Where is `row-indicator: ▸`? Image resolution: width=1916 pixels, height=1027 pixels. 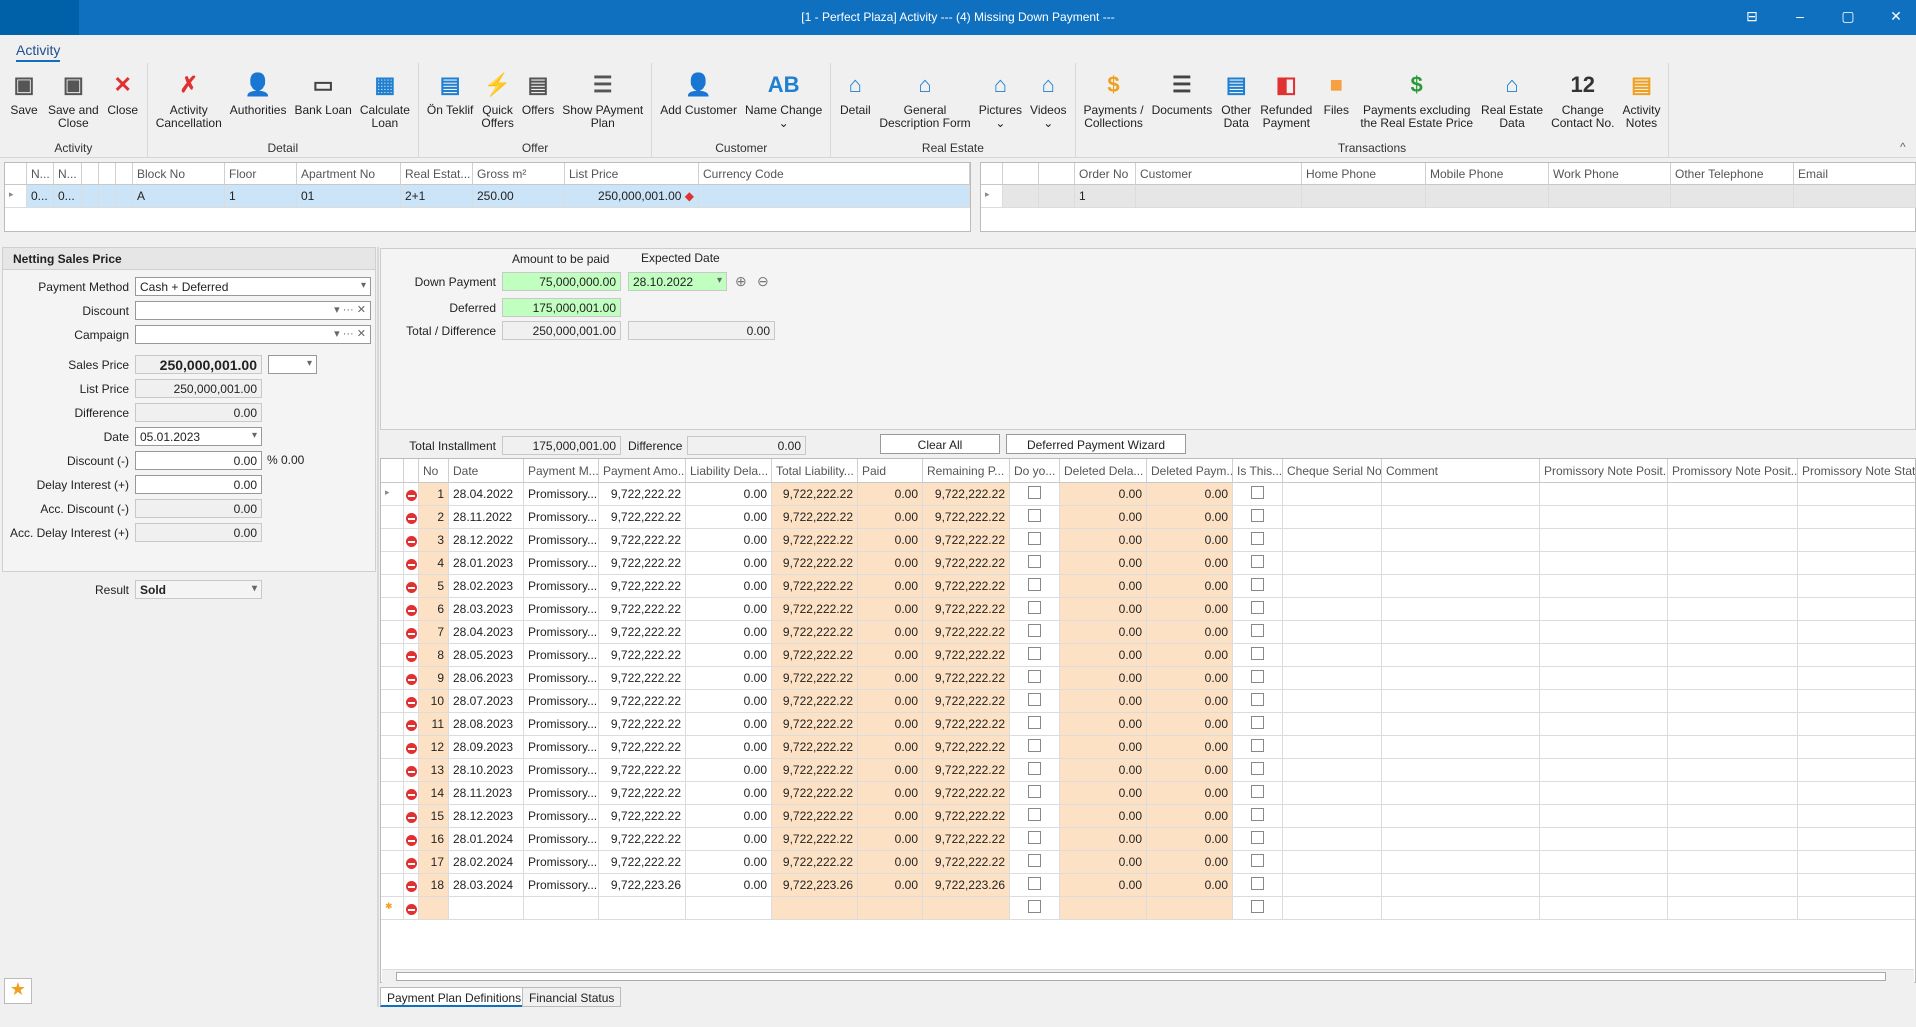
row-indicator: ▸ is located at coordinates (992, 196).